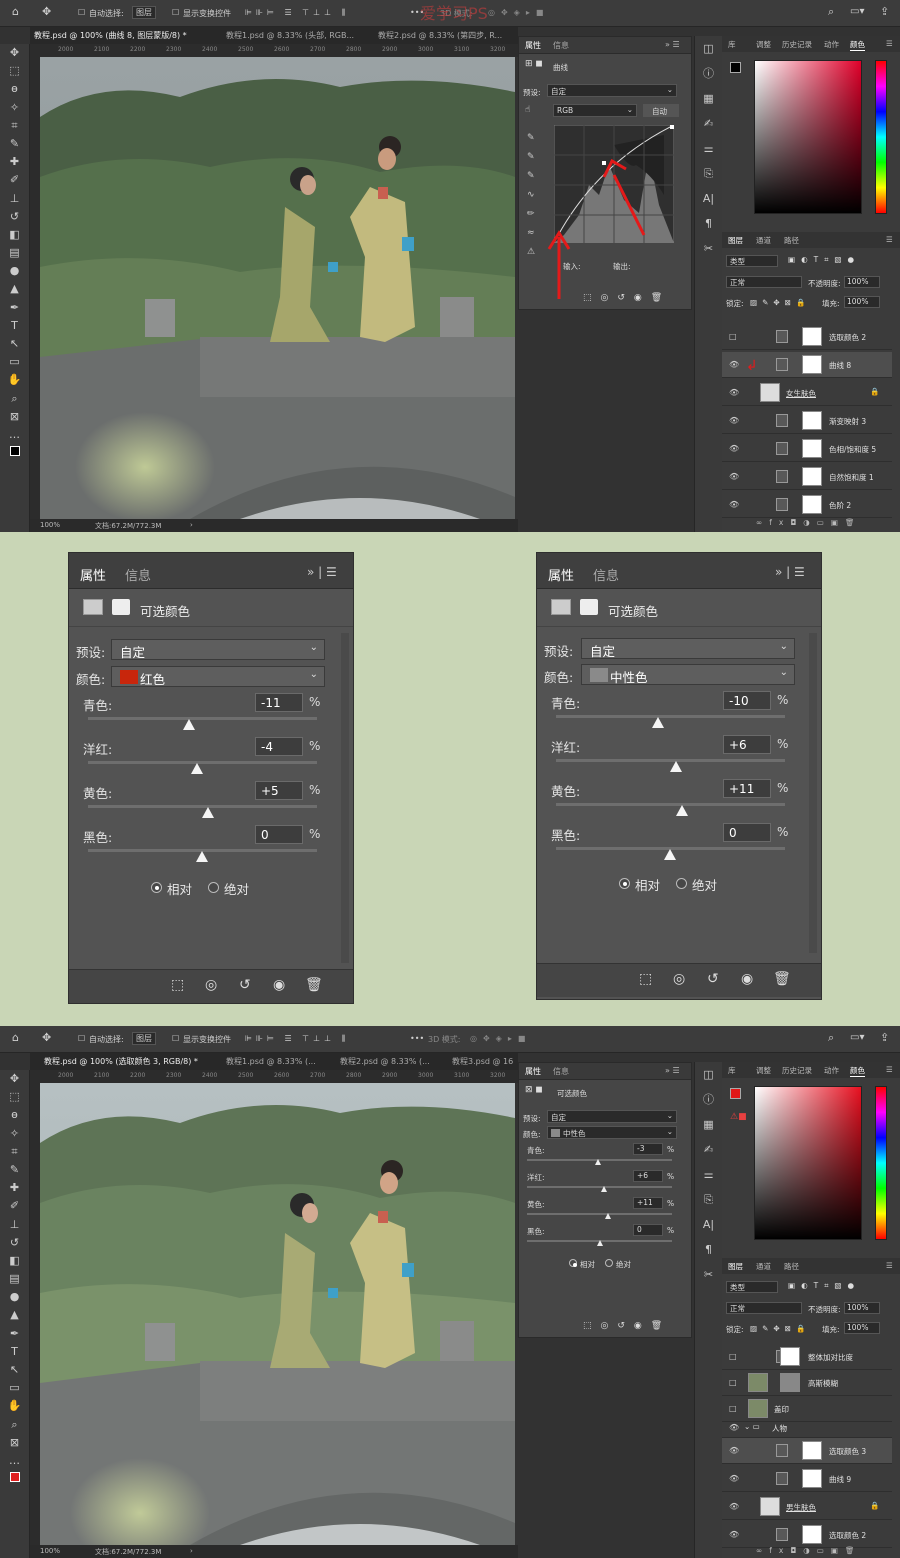 The width and height of the screenshot is (900, 1558). I want to click on layer-row: 👁 渐变映射 3, so click(807, 421).